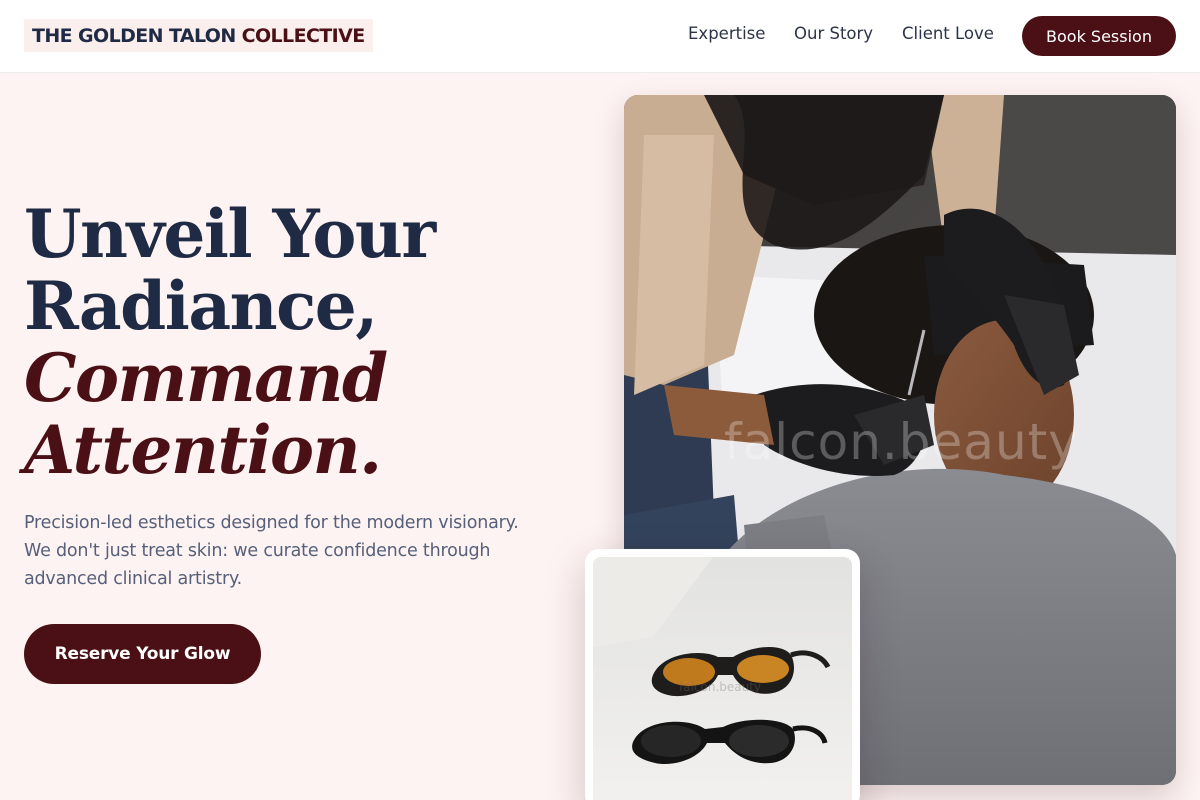 Image resolution: width=1200 pixels, height=800 pixels. What do you see at coordinates (201, 306) in the screenshot?
I see `headline-line-2: Radiance,` at bounding box center [201, 306].